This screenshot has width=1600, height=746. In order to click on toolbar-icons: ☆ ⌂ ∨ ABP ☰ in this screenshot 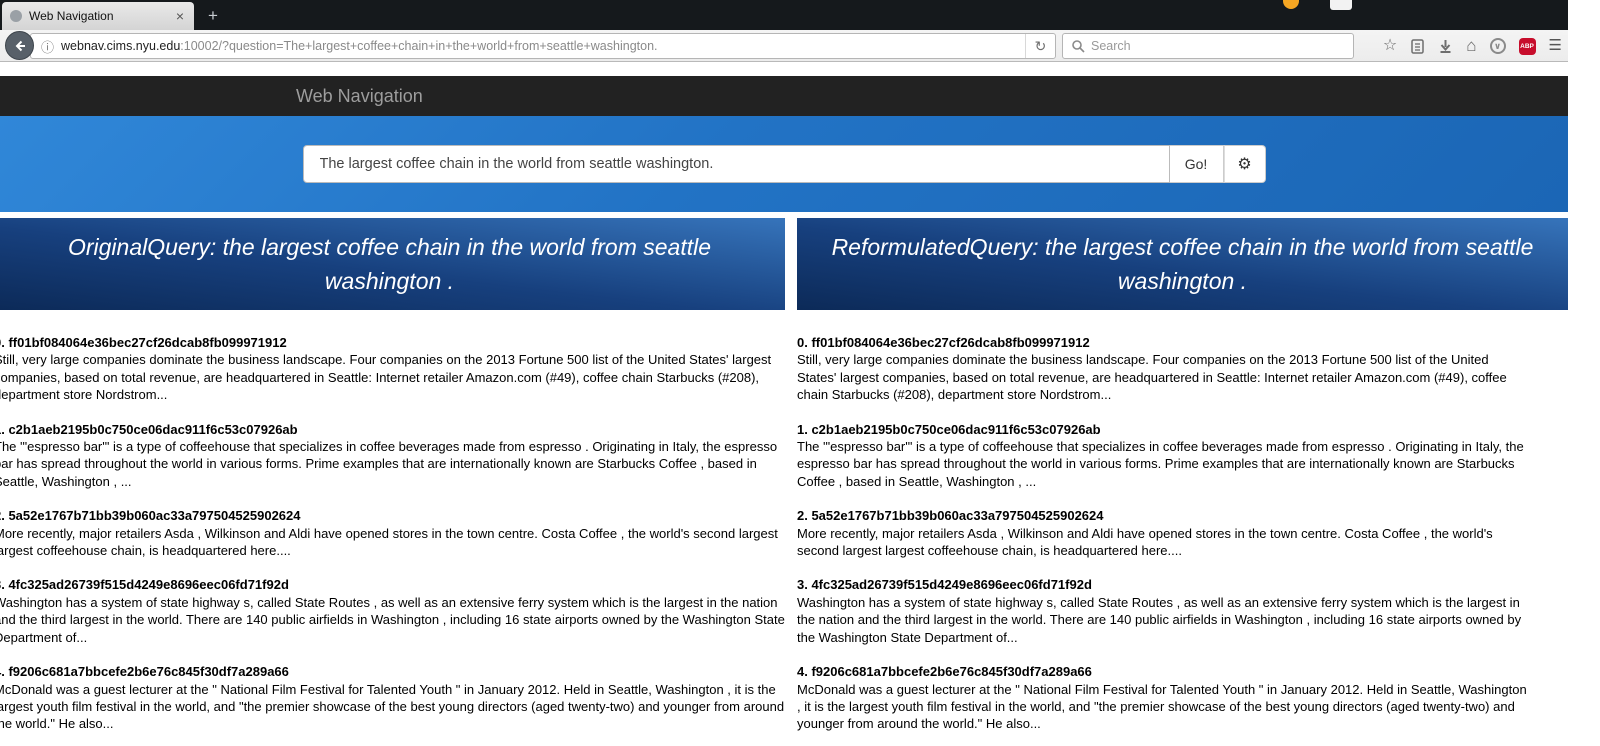, I will do `click(1472, 46)`.